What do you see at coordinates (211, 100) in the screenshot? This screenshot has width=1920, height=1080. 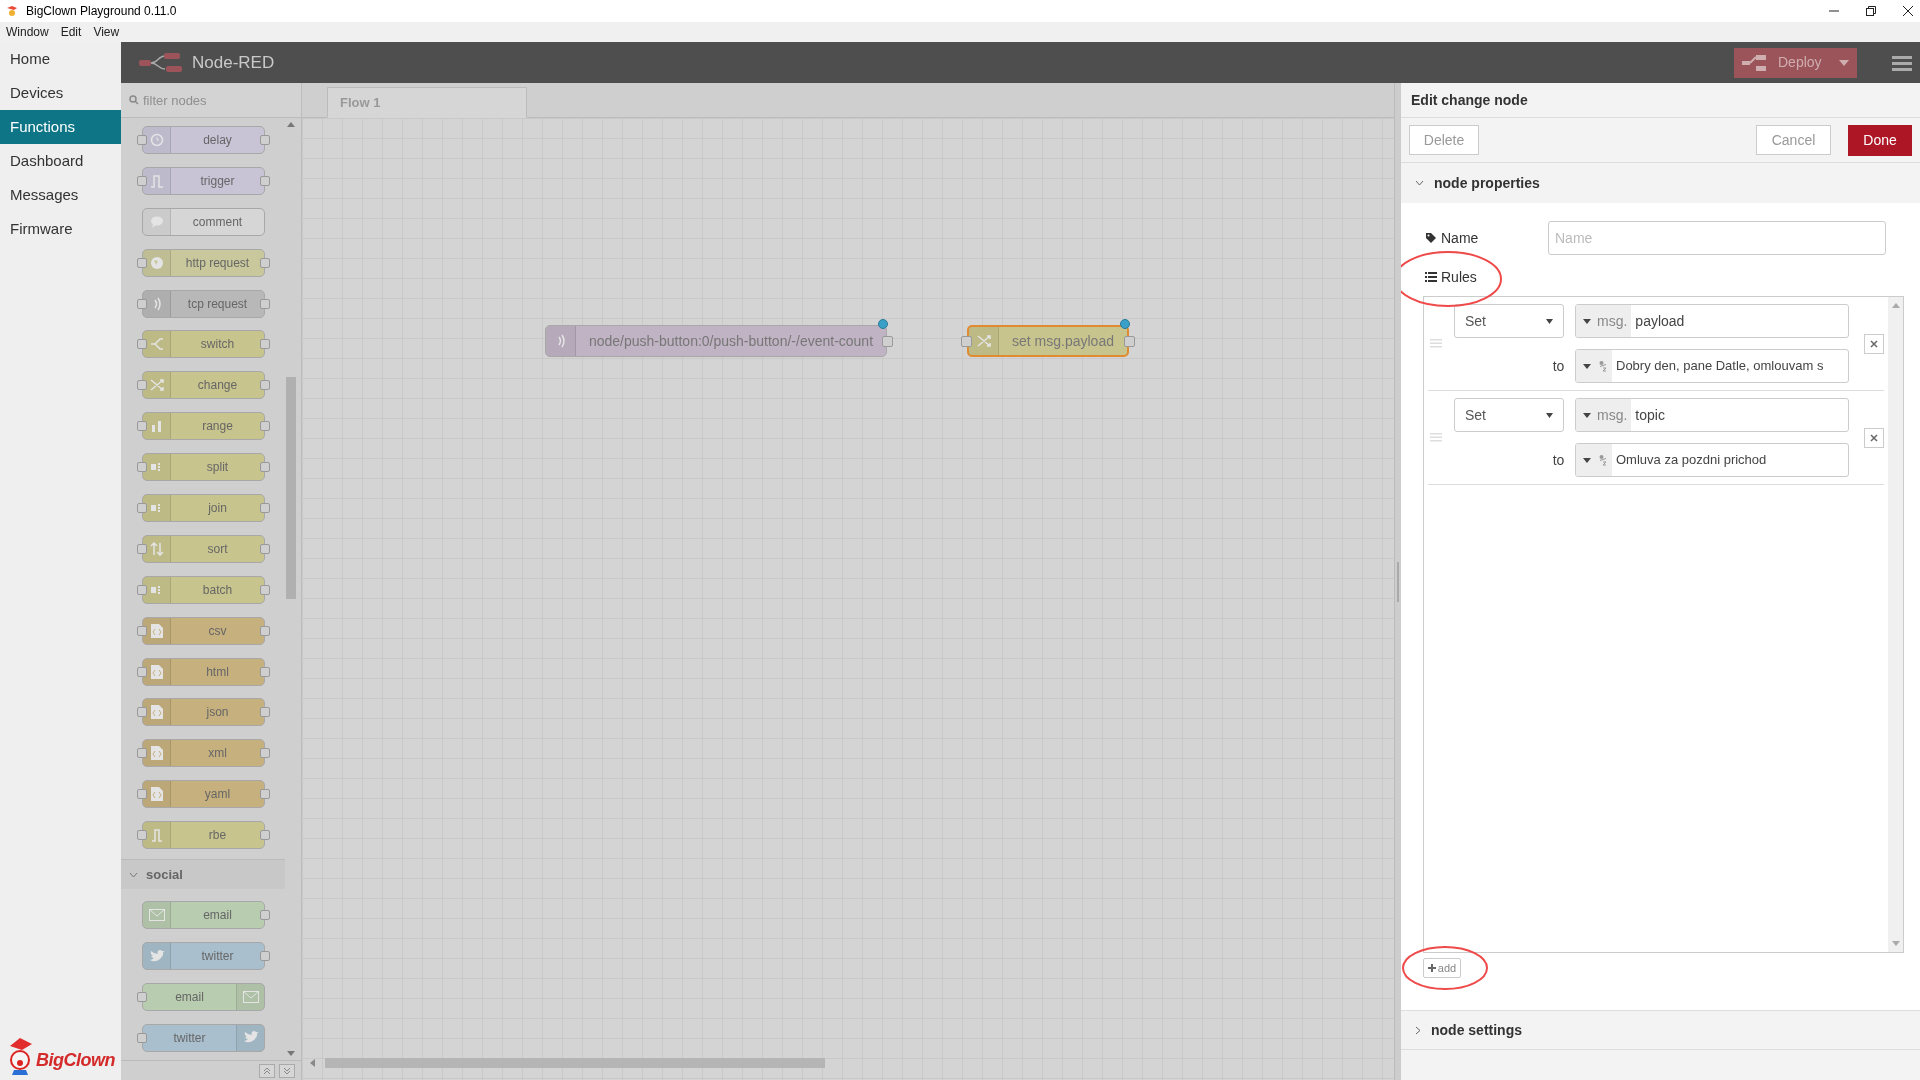 I see `filter-field: filter nodes` at bounding box center [211, 100].